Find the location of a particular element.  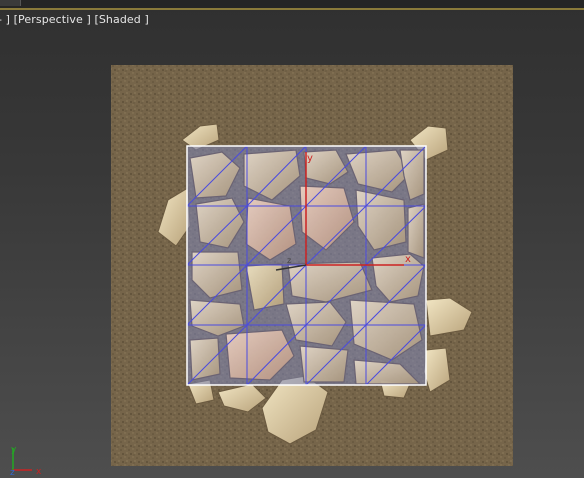

gizmo-z-label: z is located at coordinates (12, 473).